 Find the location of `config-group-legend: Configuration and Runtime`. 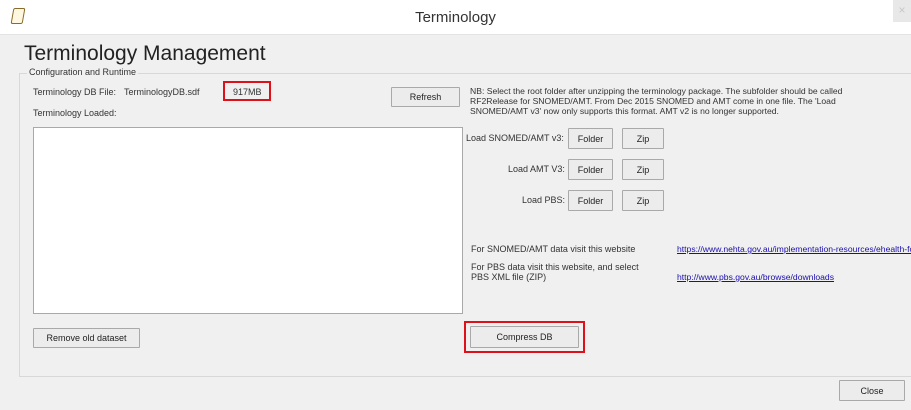

config-group-legend: Configuration and Runtime is located at coordinates (83, 72).